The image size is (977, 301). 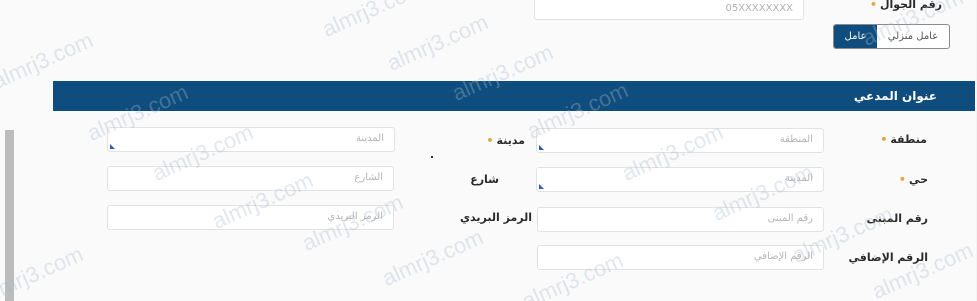 What do you see at coordinates (670, 10) in the screenshot?
I see `mobile-input: 05XXXXXXXX` at bounding box center [670, 10].